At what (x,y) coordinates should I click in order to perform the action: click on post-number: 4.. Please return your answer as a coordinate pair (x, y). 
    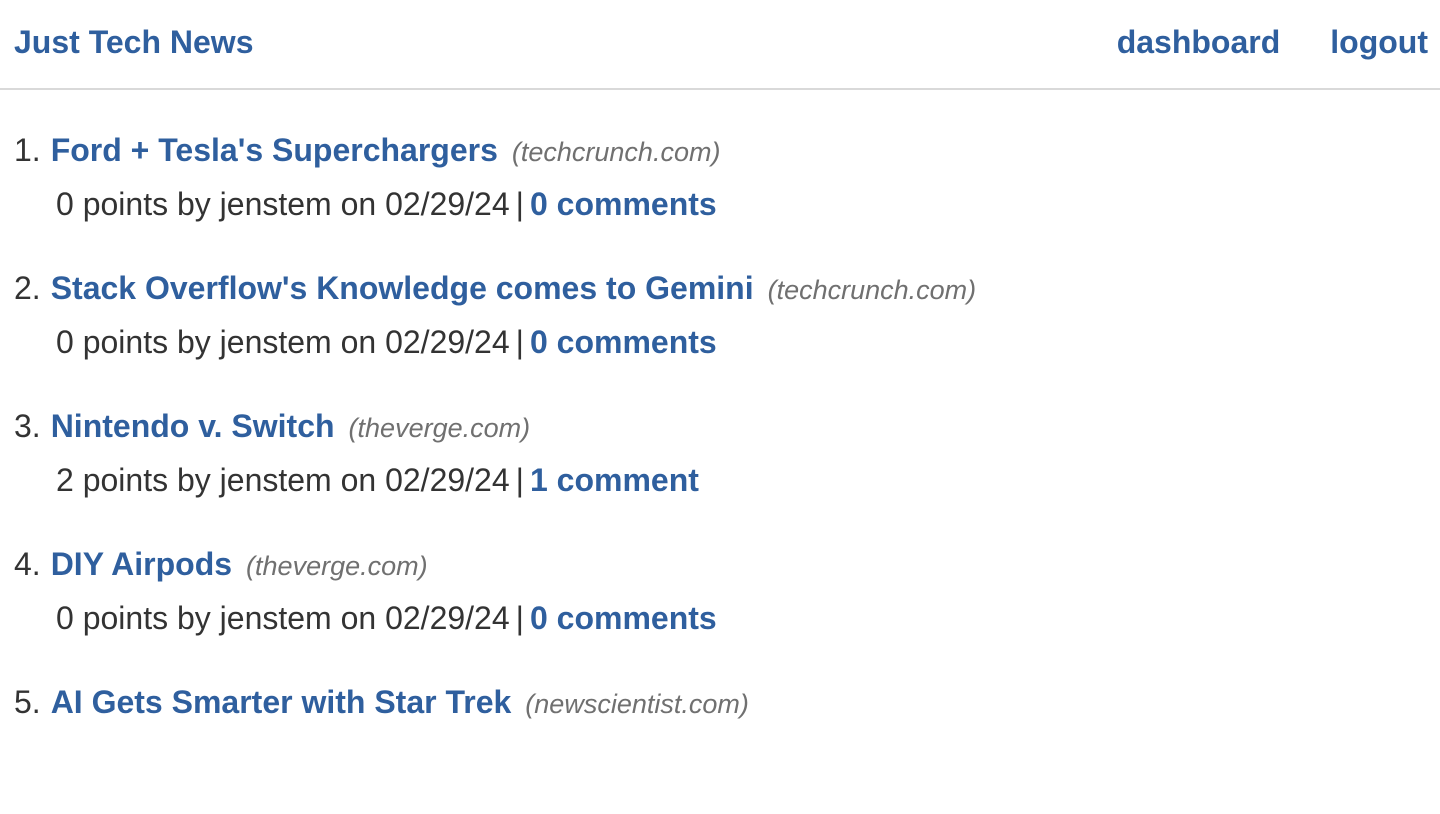
    Looking at the image, I should click on (27, 564).